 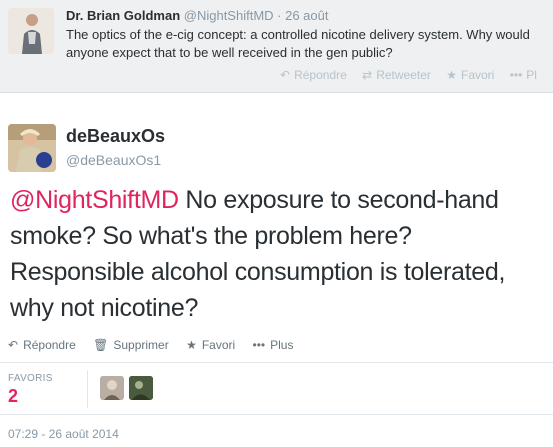 I want to click on parent-retweet-label: Retweeter, so click(x=403, y=75).